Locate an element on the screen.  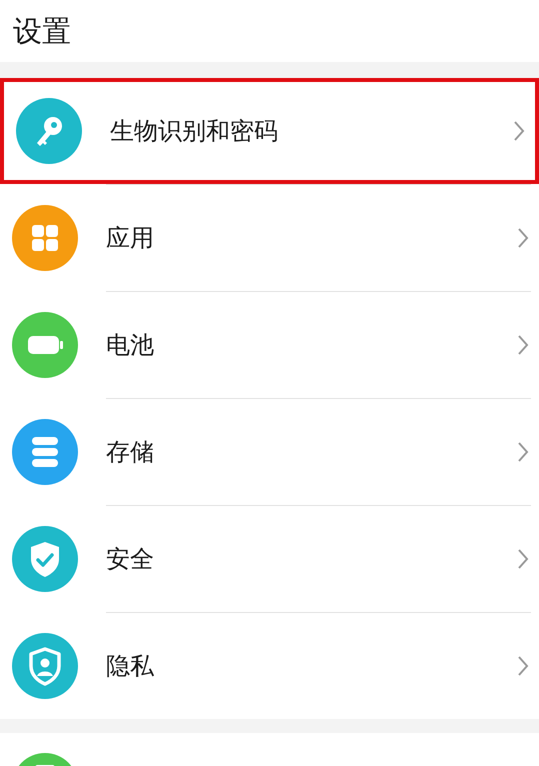
settings-item: 生物识别和密码 is located at coordinates (269, 131).